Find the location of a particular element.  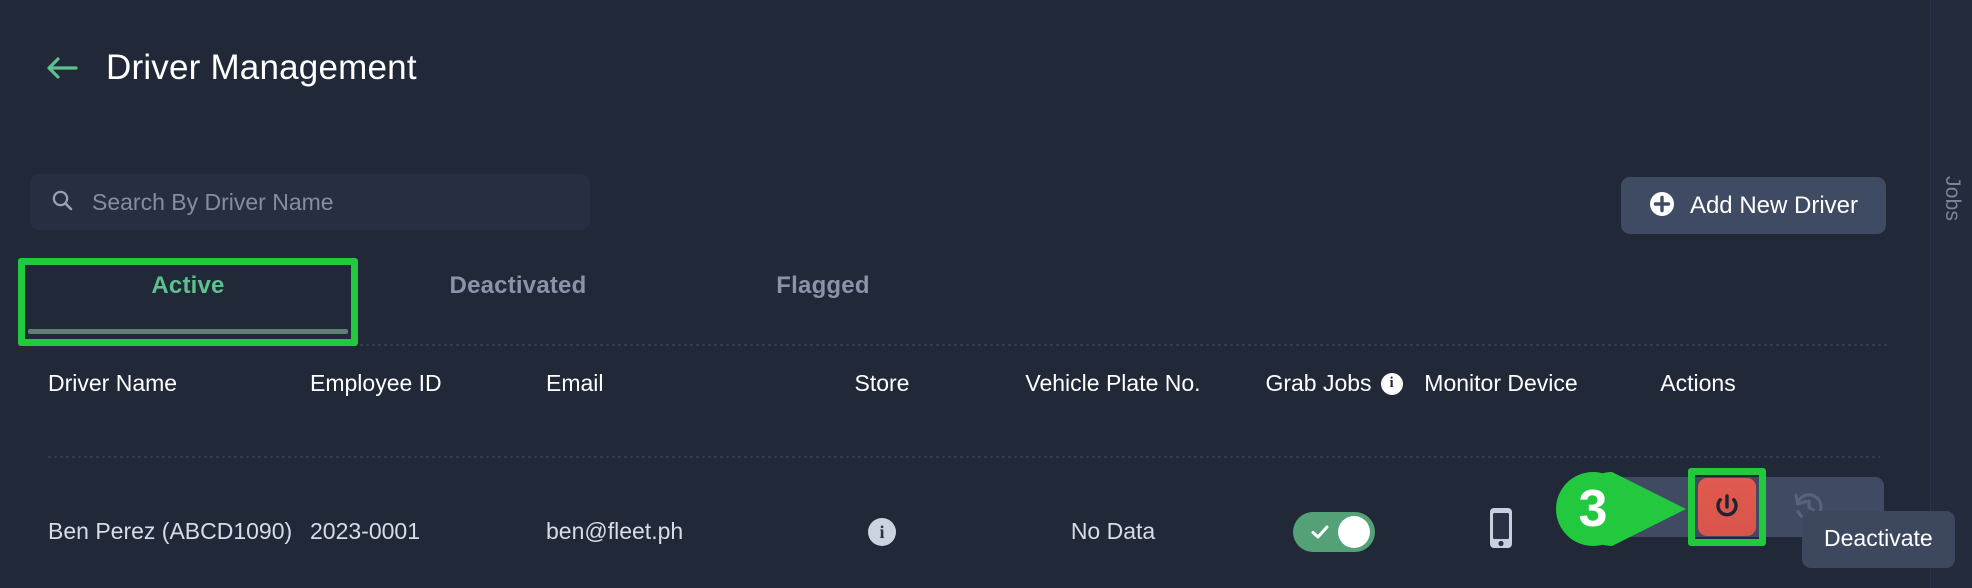

column-header-driver-name: Driver Name is located at coordinates (113, 383).